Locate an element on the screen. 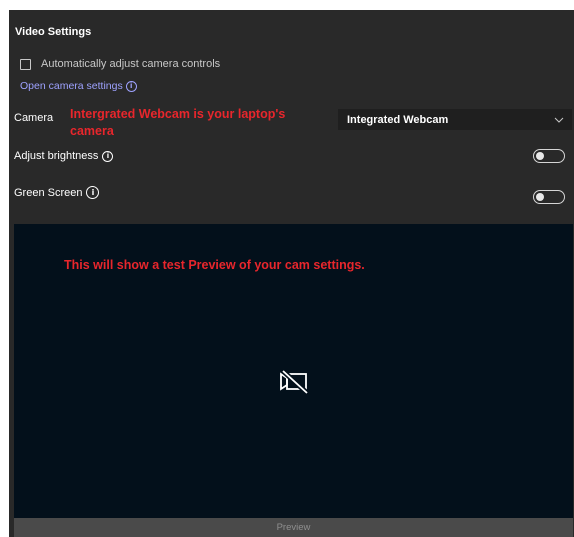 This screenshot has width=574, height=537. open-camera-settings-label: Open camera settings is located at coordinates (71, 86).